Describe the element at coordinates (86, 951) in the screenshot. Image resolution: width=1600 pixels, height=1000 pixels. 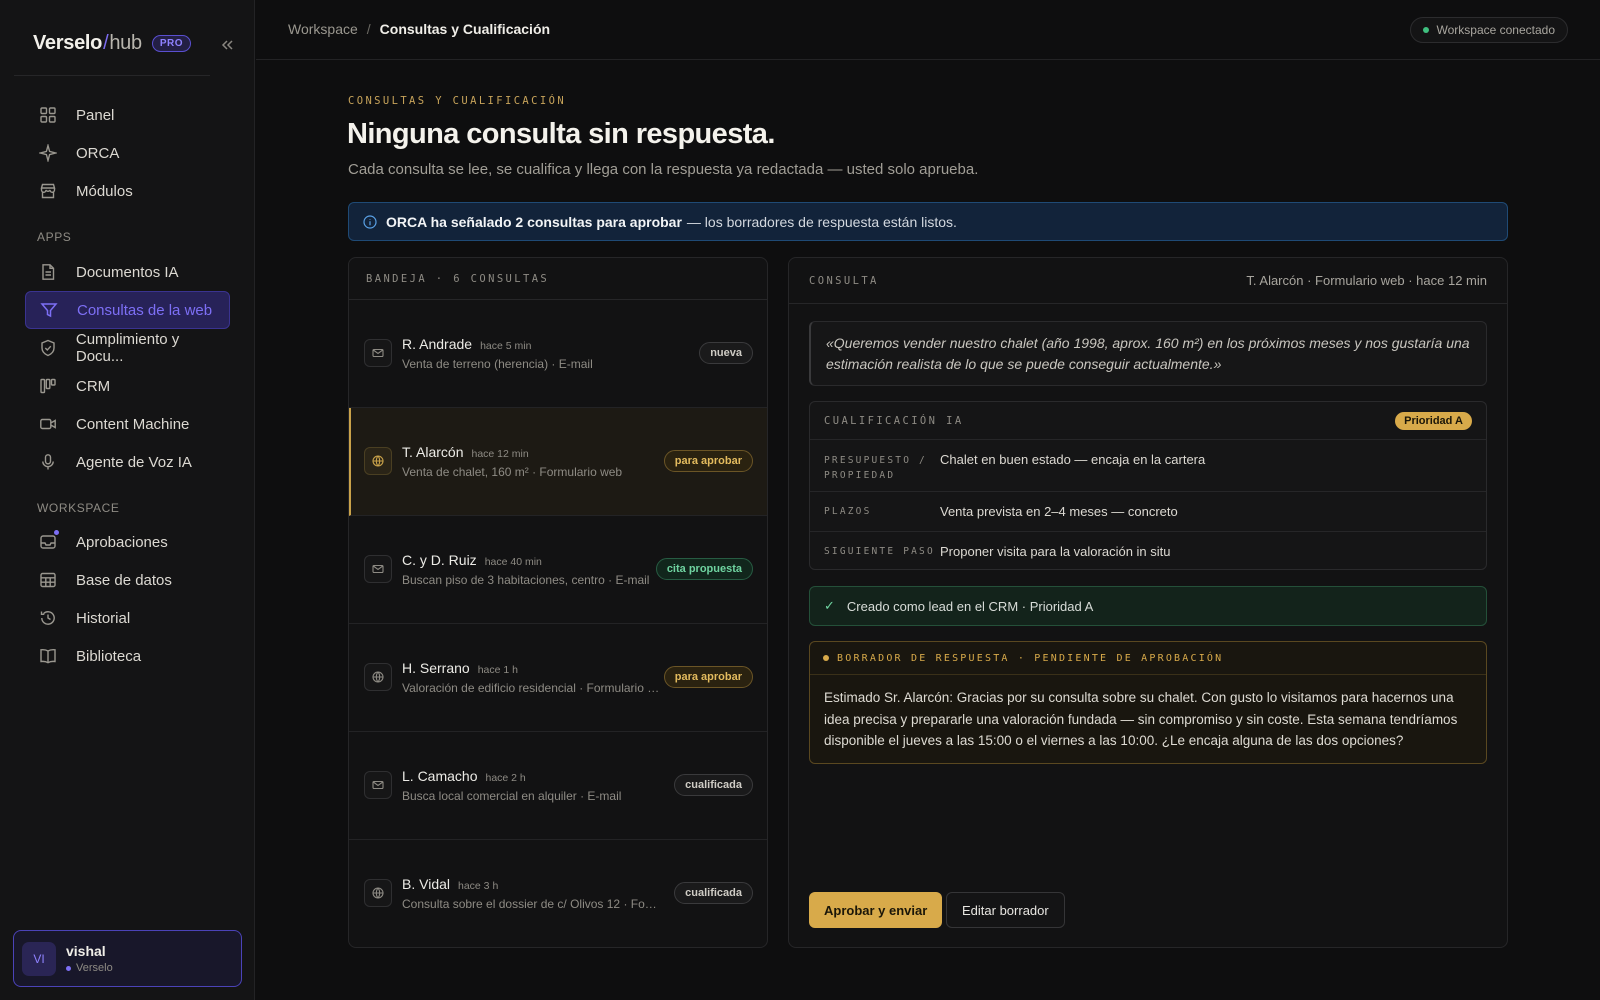
I see `user-name: vishal` at that location.